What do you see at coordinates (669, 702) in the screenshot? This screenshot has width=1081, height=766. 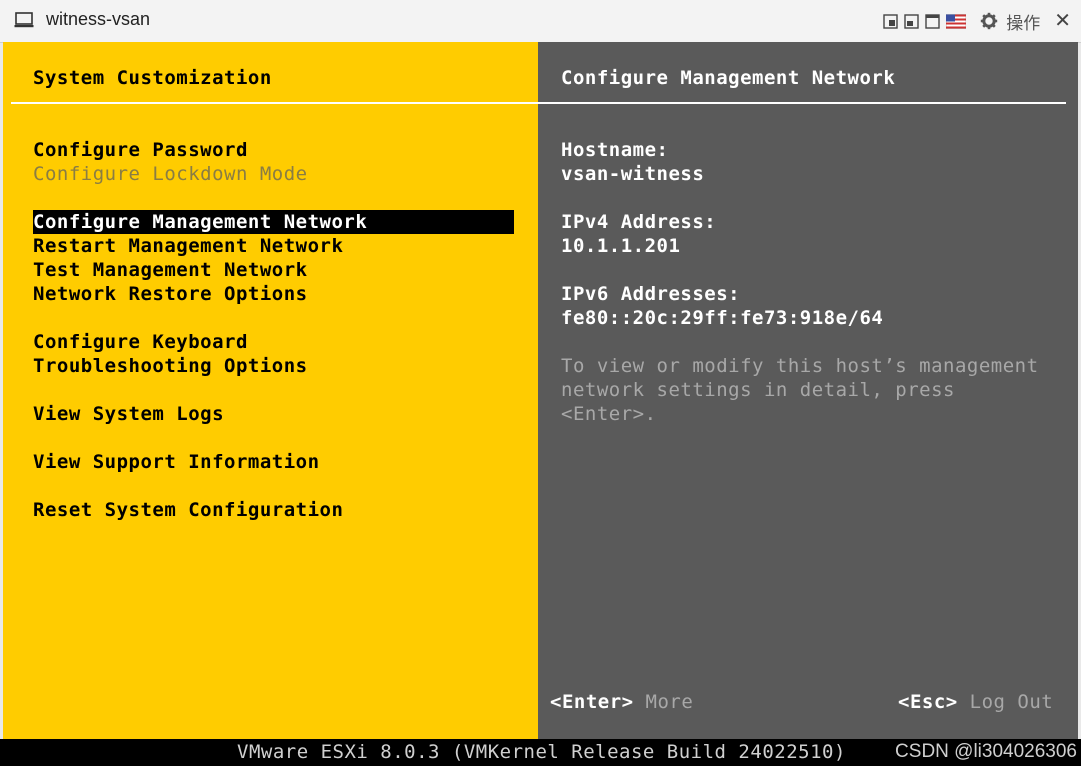 I see `enter-action: More` at bounding box center [669, 702].